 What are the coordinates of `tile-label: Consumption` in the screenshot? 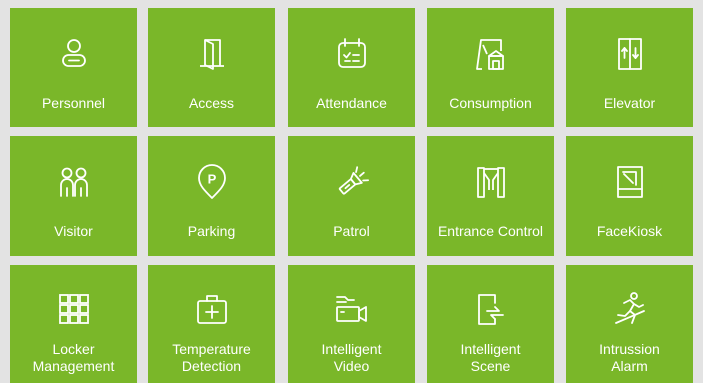 It's located at (490, 103).